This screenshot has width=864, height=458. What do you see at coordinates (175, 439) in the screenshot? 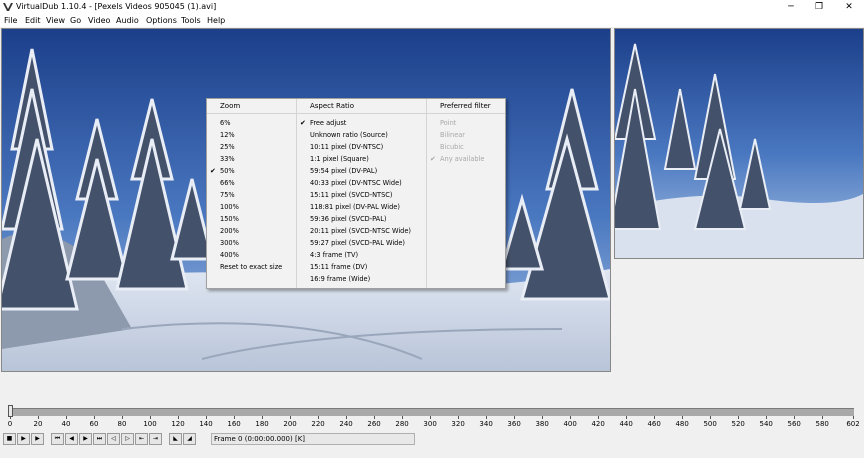
I see `mark-in-button: ◣` at bounding box center [175, 439].